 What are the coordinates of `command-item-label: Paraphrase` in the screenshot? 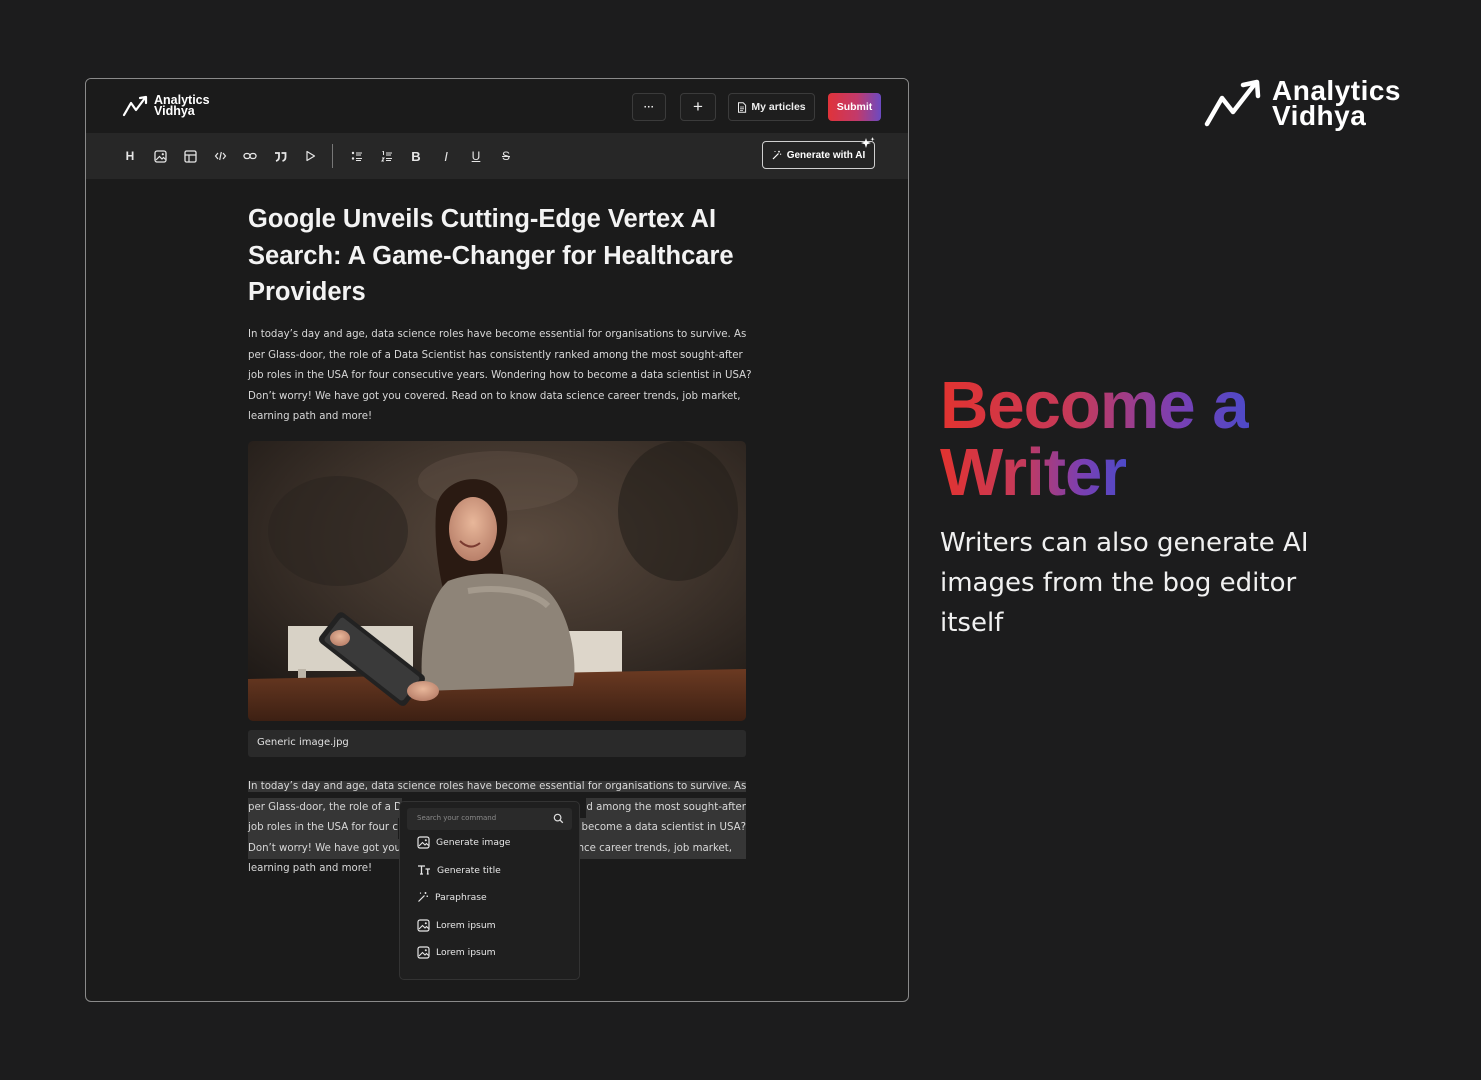 It's located at (461, 897).